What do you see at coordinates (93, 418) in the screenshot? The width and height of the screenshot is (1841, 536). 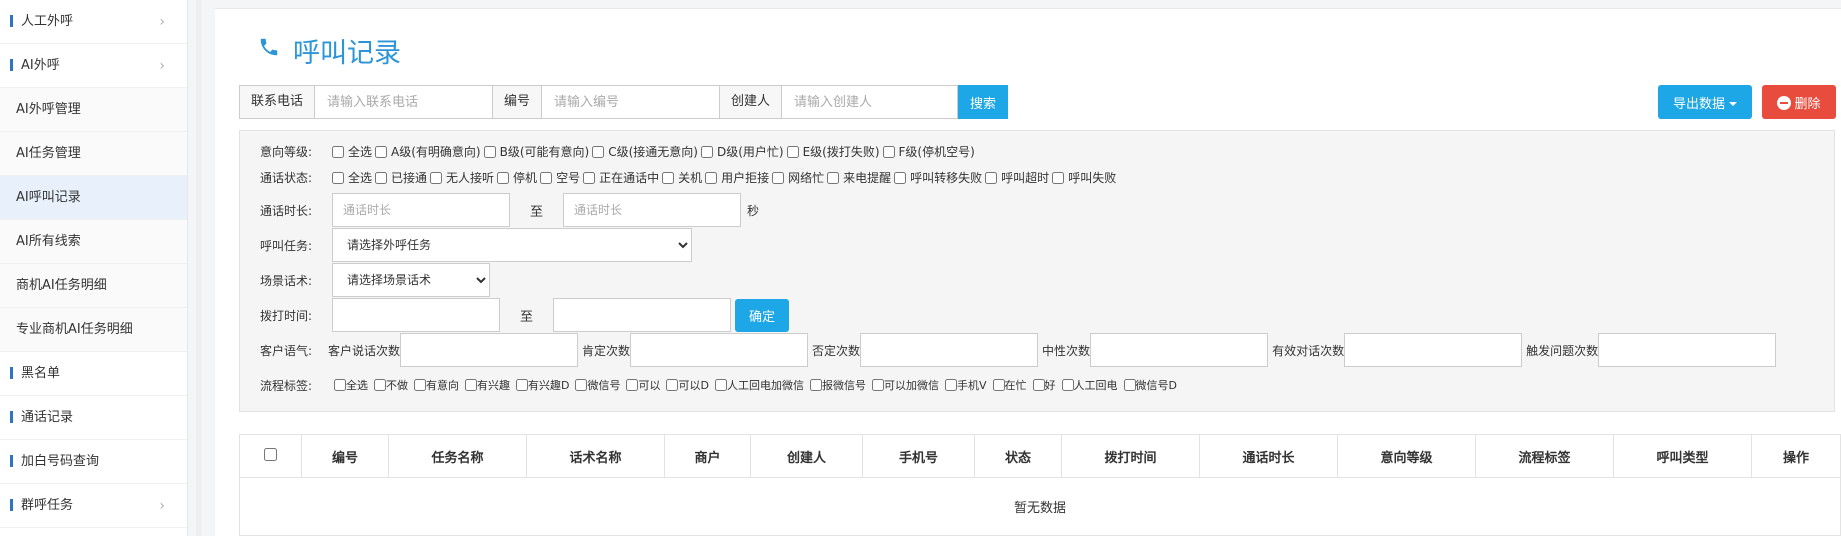 I see `sidebar-item: 通话记录` at bounding box center [93, 418].